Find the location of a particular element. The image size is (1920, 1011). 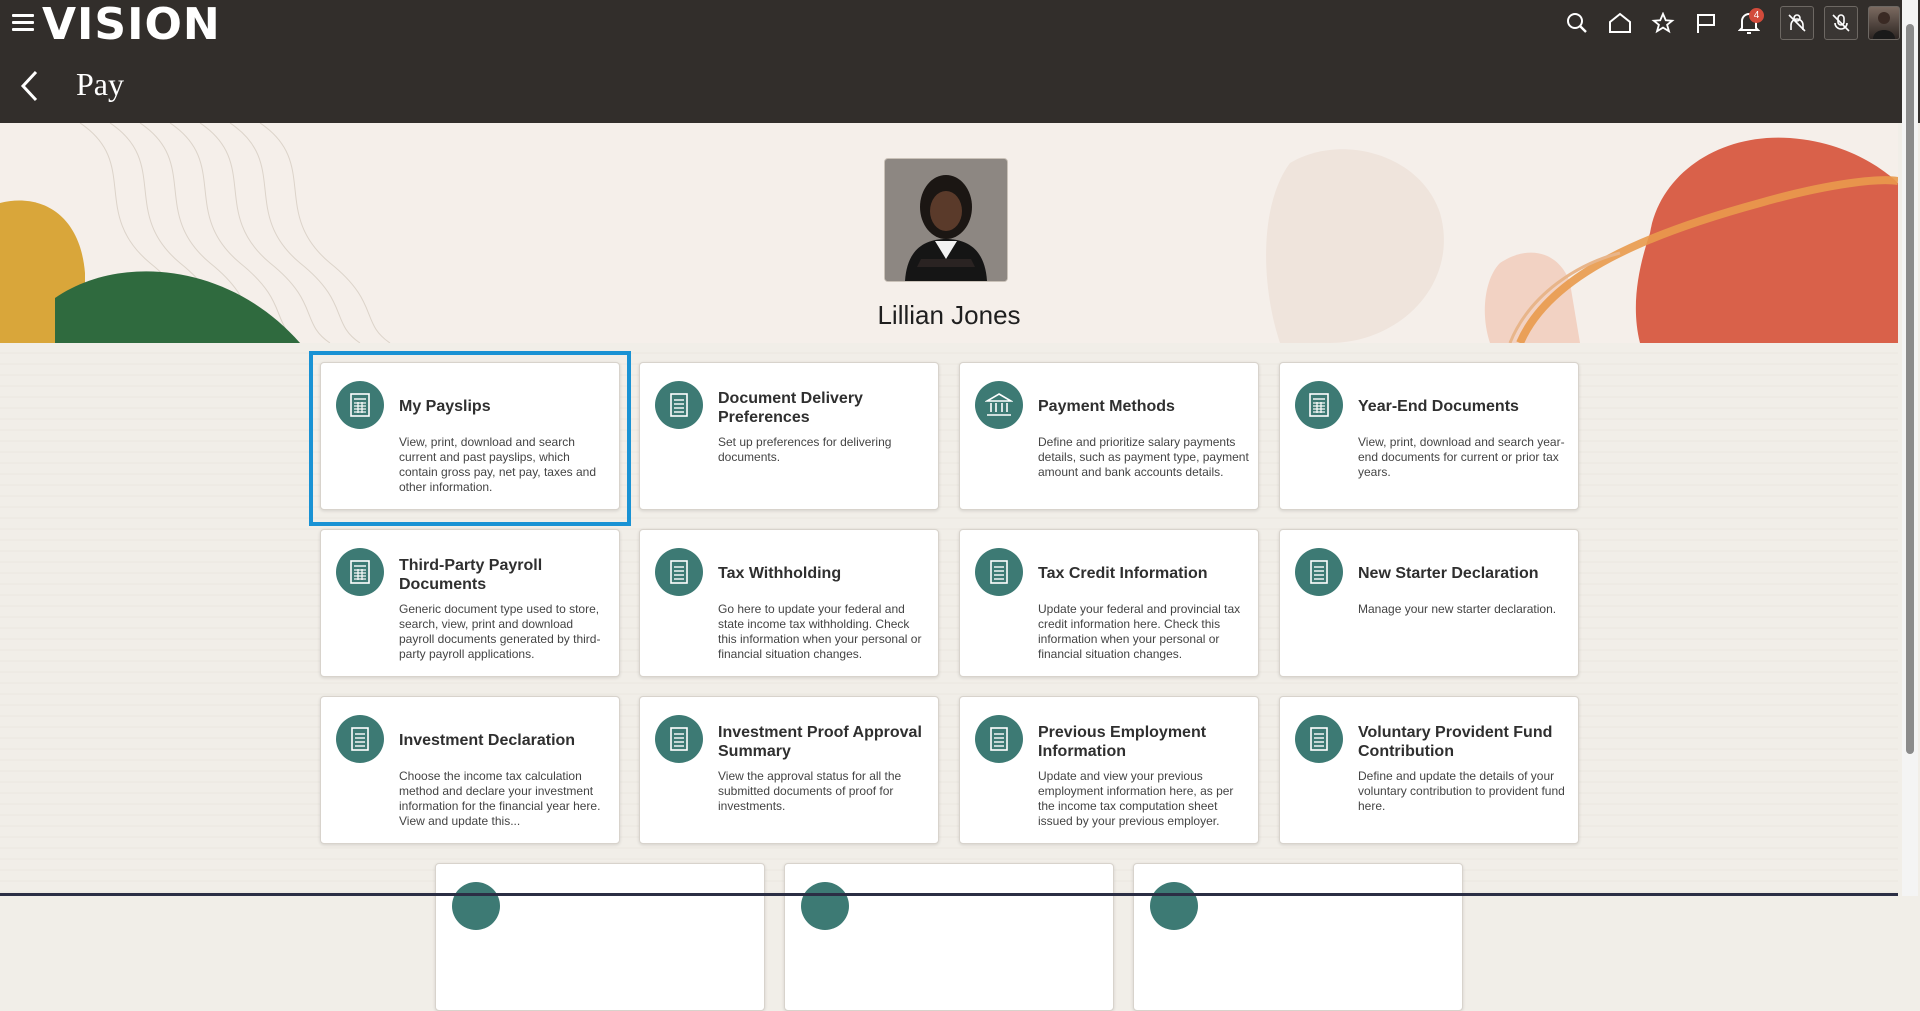

notification-badge: 4 is located at coordinates (1756, 15).